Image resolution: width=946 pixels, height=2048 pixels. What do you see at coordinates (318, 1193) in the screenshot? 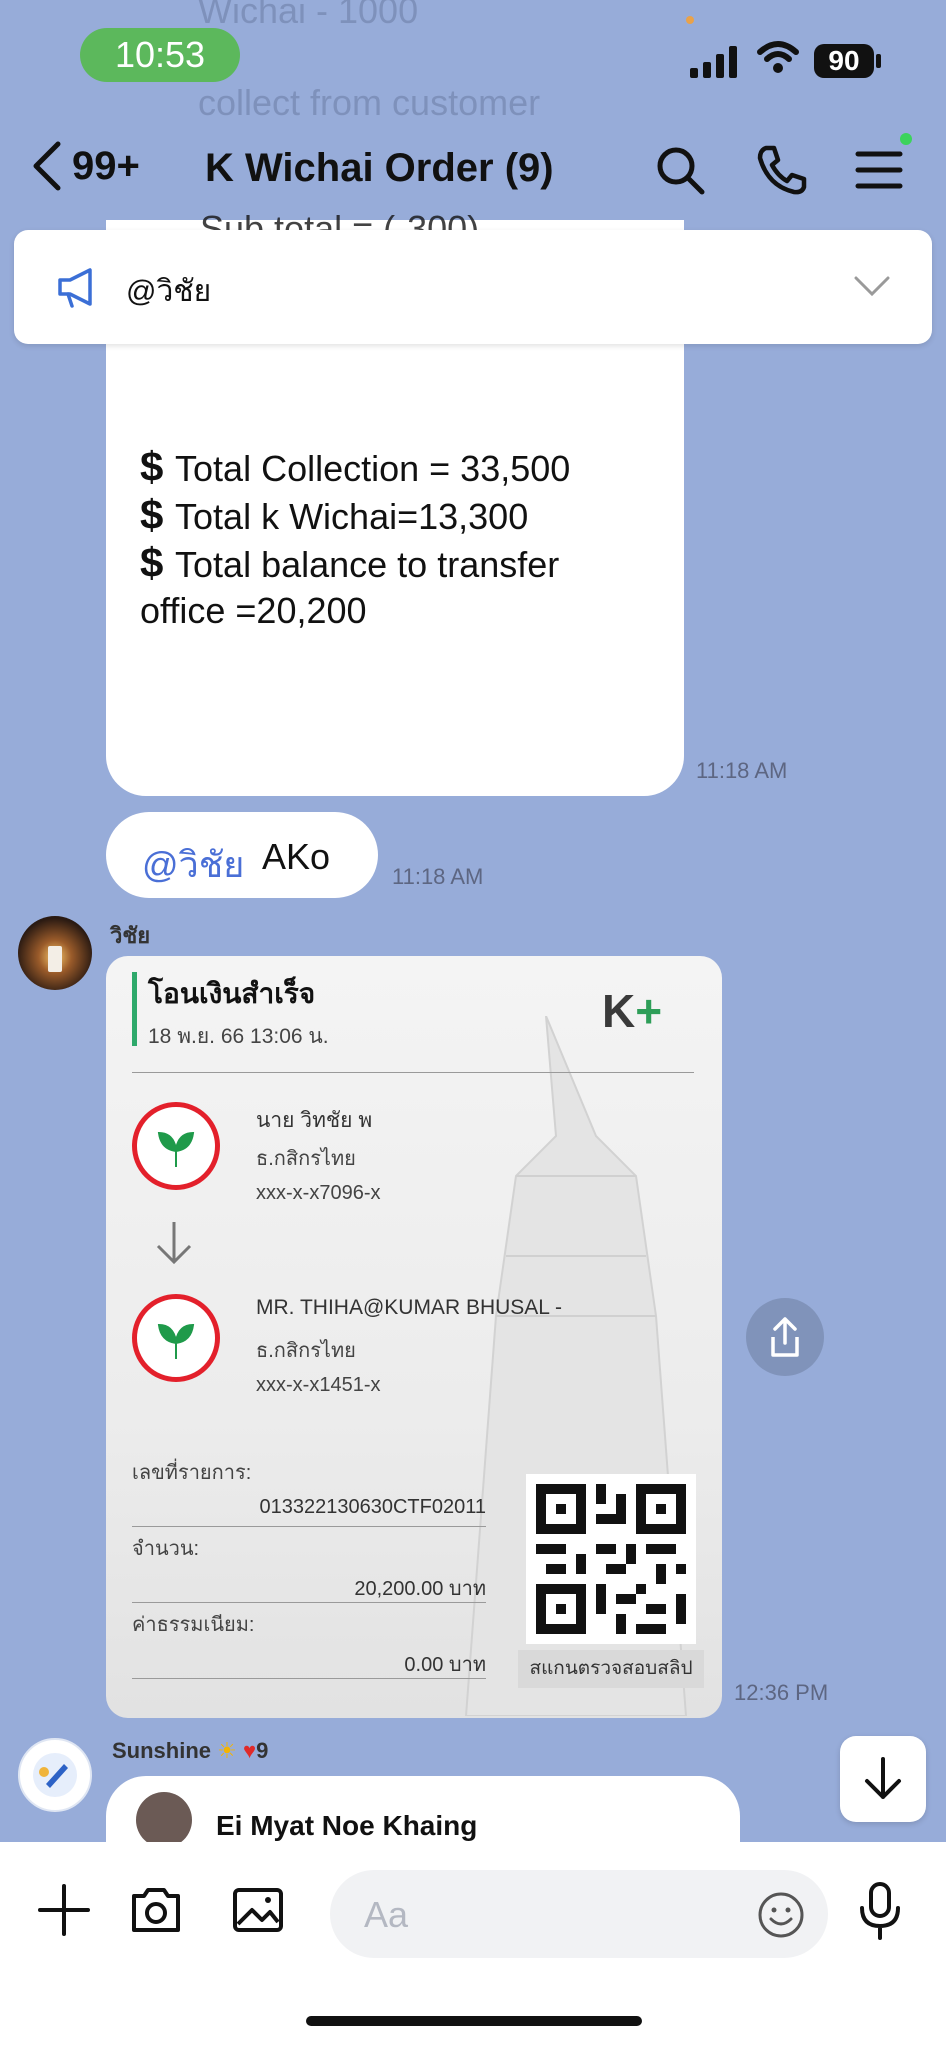
I see `sender-account-number: xxx-x-x7096-x` at bounding box center [318, 1193].